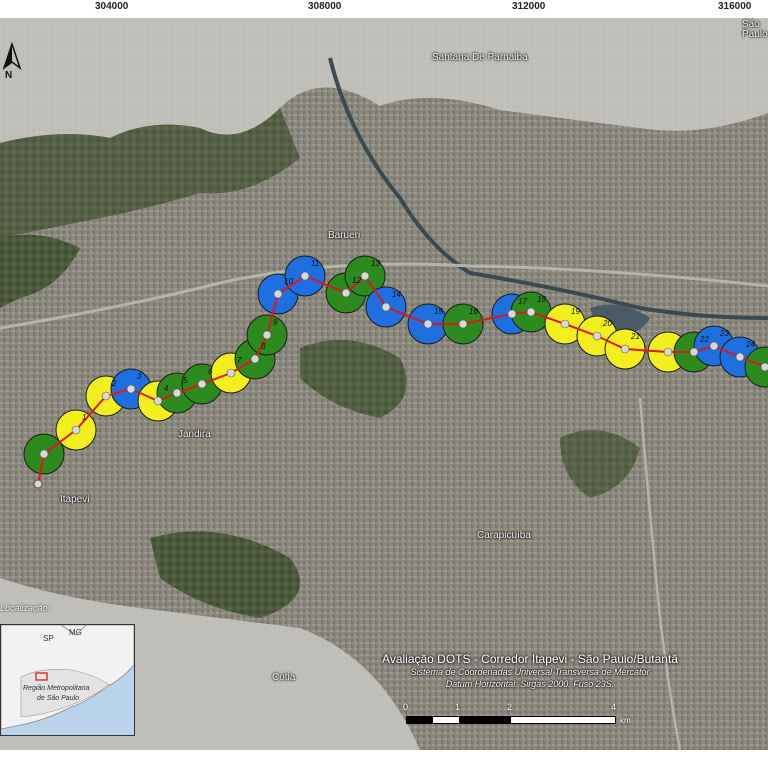 This screenshot has width=768, height=768. I want to click on station-label-20: 20, so click(607, 323).